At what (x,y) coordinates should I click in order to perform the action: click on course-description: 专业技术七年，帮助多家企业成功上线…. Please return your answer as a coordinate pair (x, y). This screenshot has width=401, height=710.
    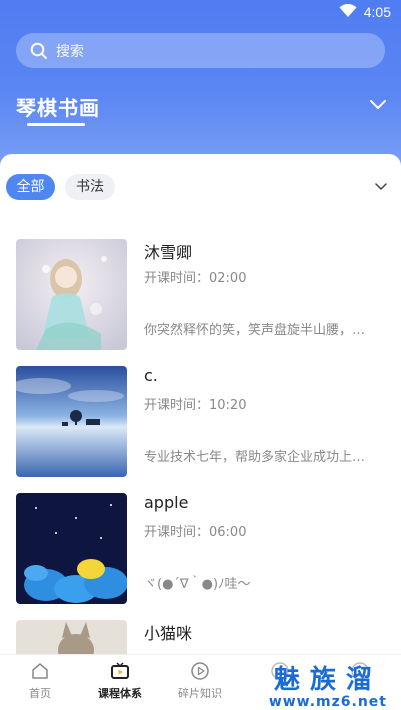
    Looking at the image, I should click on (260, 457).